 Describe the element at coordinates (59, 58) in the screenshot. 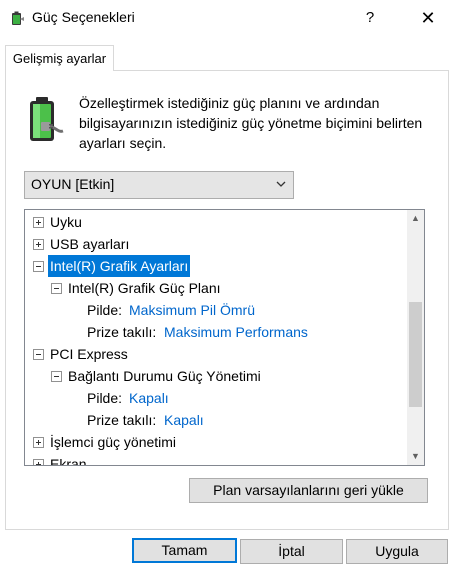

I see `tab-advanced-settings: Gelişmiş ayarlar` at that location.